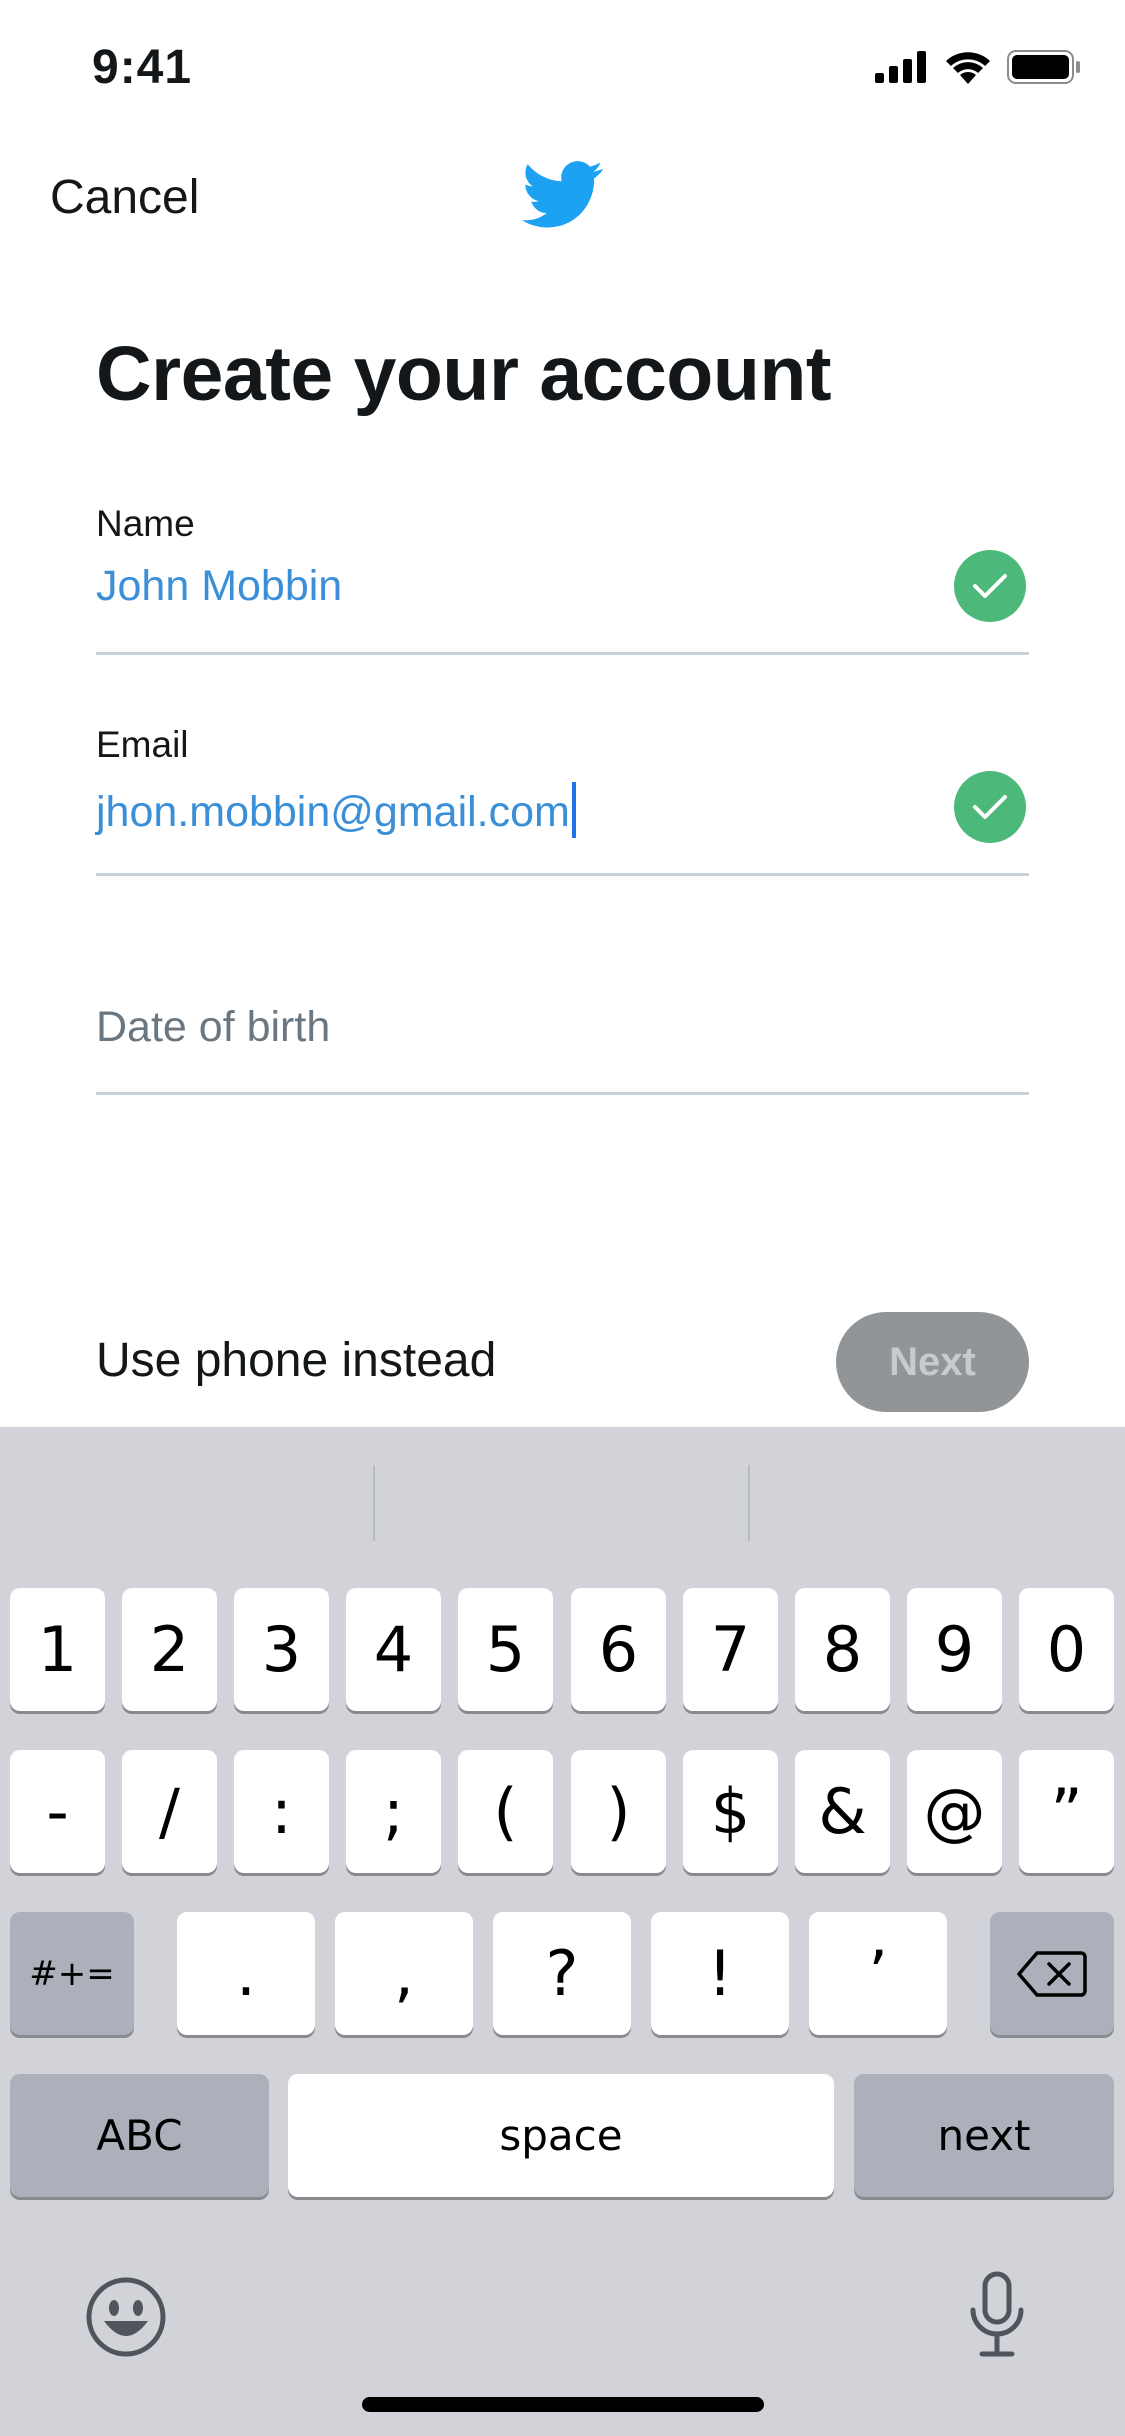 This screenshot has height=2436, width=1125. I want to click on name-valid-check-icon, so click(990, 586).